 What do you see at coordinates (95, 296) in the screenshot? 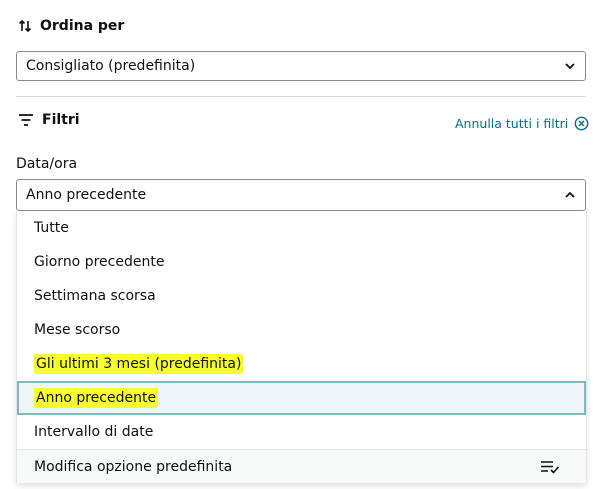
I see `option-label: Settimana scorsa` at bounding box center [95, 296].